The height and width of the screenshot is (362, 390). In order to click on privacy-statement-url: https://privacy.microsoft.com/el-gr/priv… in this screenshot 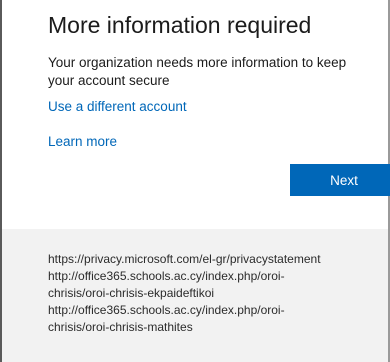, I will do `click(184, 259)`.